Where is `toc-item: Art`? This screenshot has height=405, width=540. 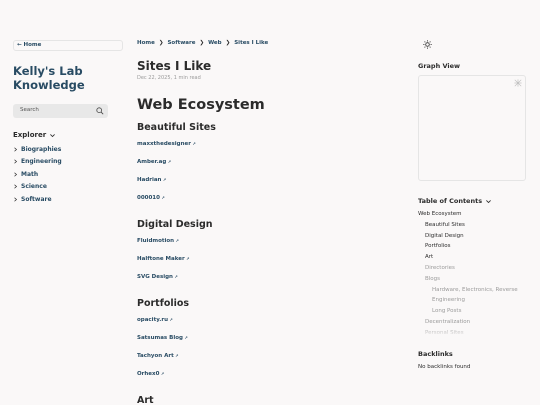 toc-item: Art is located at coordinates (429, 257).